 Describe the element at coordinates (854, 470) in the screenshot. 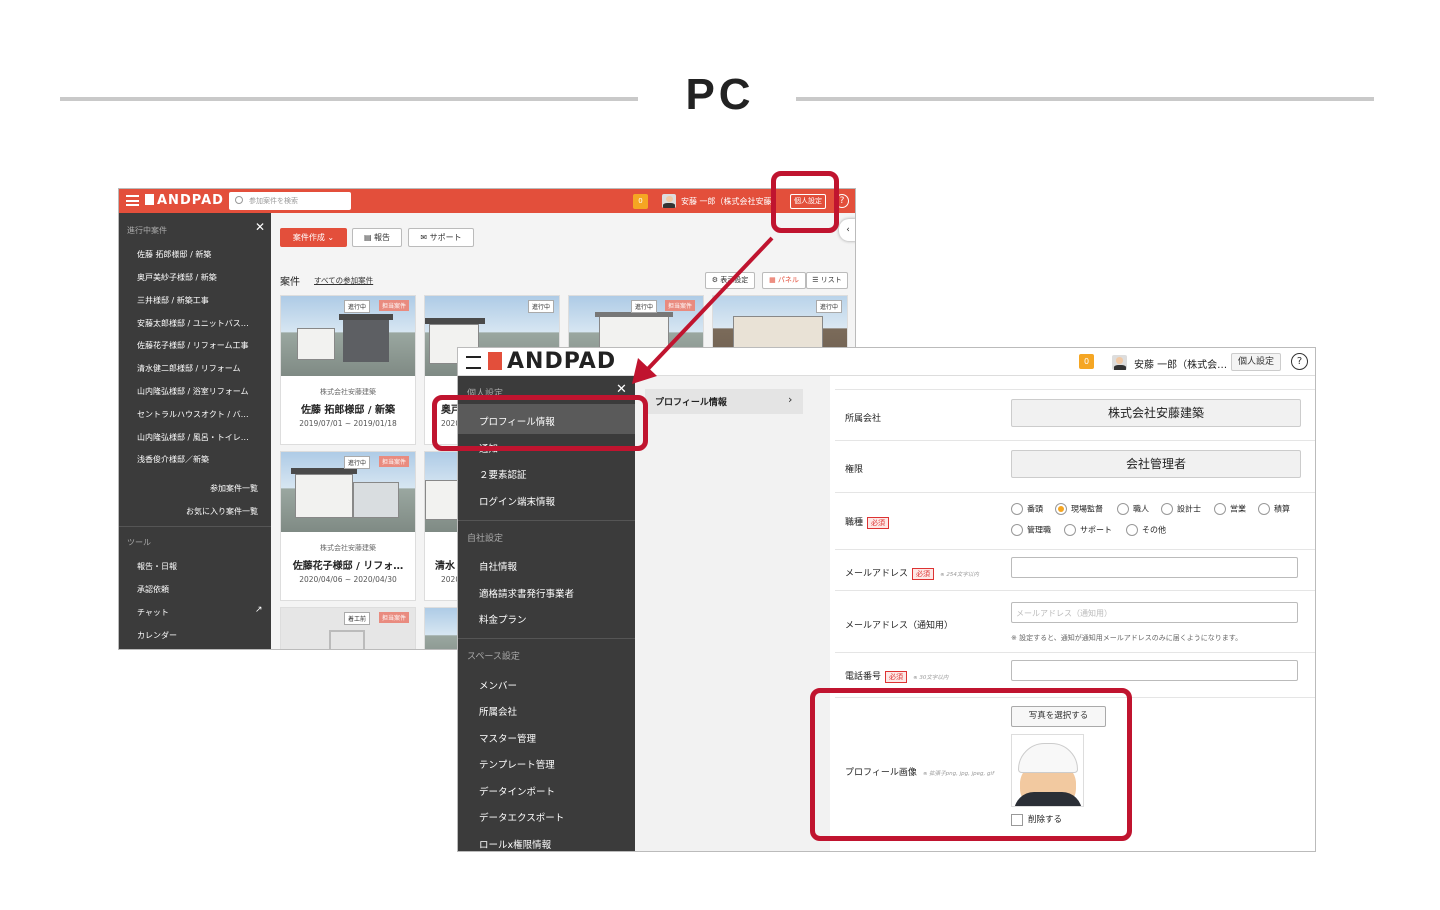

I see `role-label: 権限` at that location.